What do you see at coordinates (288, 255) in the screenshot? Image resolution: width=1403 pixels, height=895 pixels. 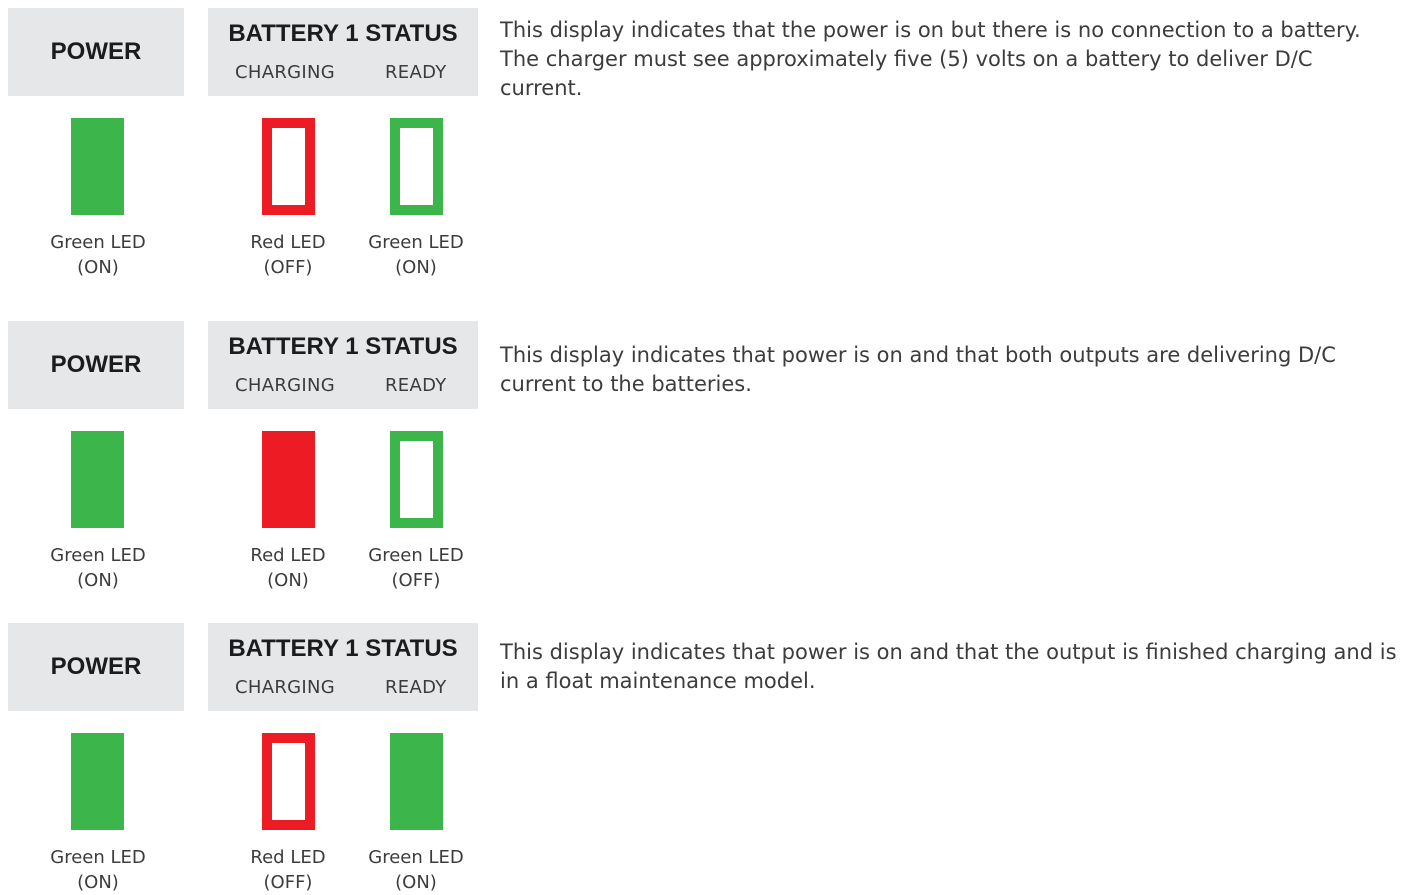 I see `charging-led-caption: Red LED (OFF)` at bounding box center [288, 255].